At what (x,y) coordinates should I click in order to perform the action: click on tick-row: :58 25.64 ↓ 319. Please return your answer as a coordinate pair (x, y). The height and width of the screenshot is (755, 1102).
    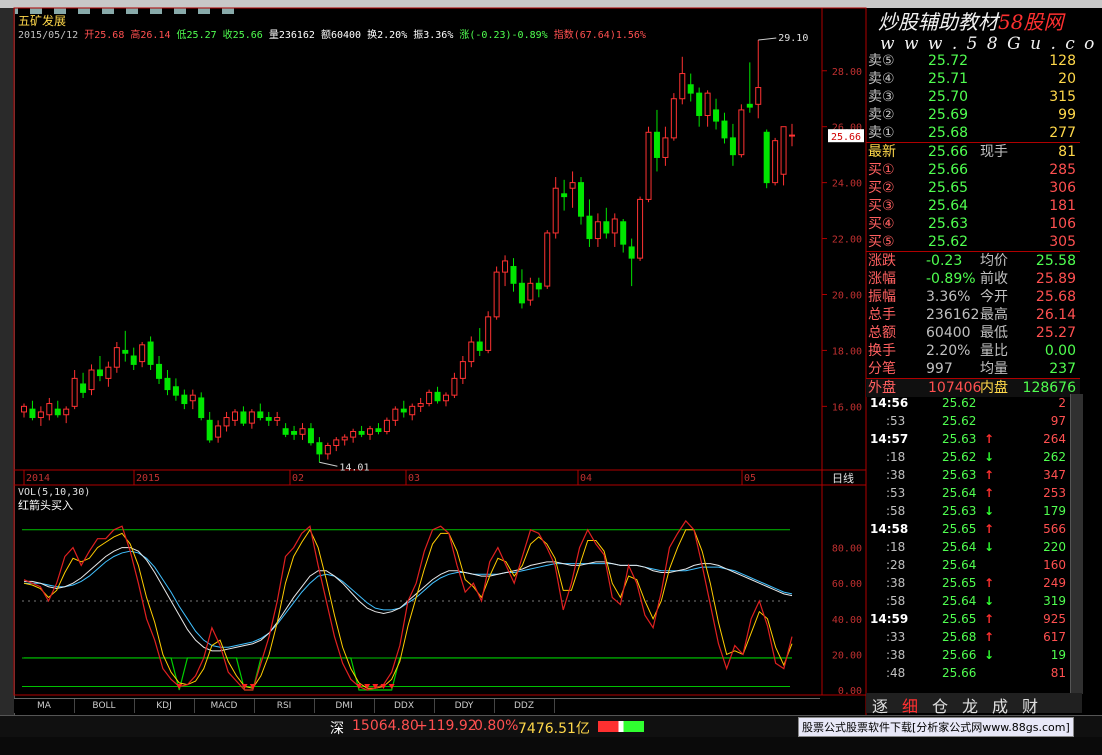
    Looking at the image, I should click on (968, 601).